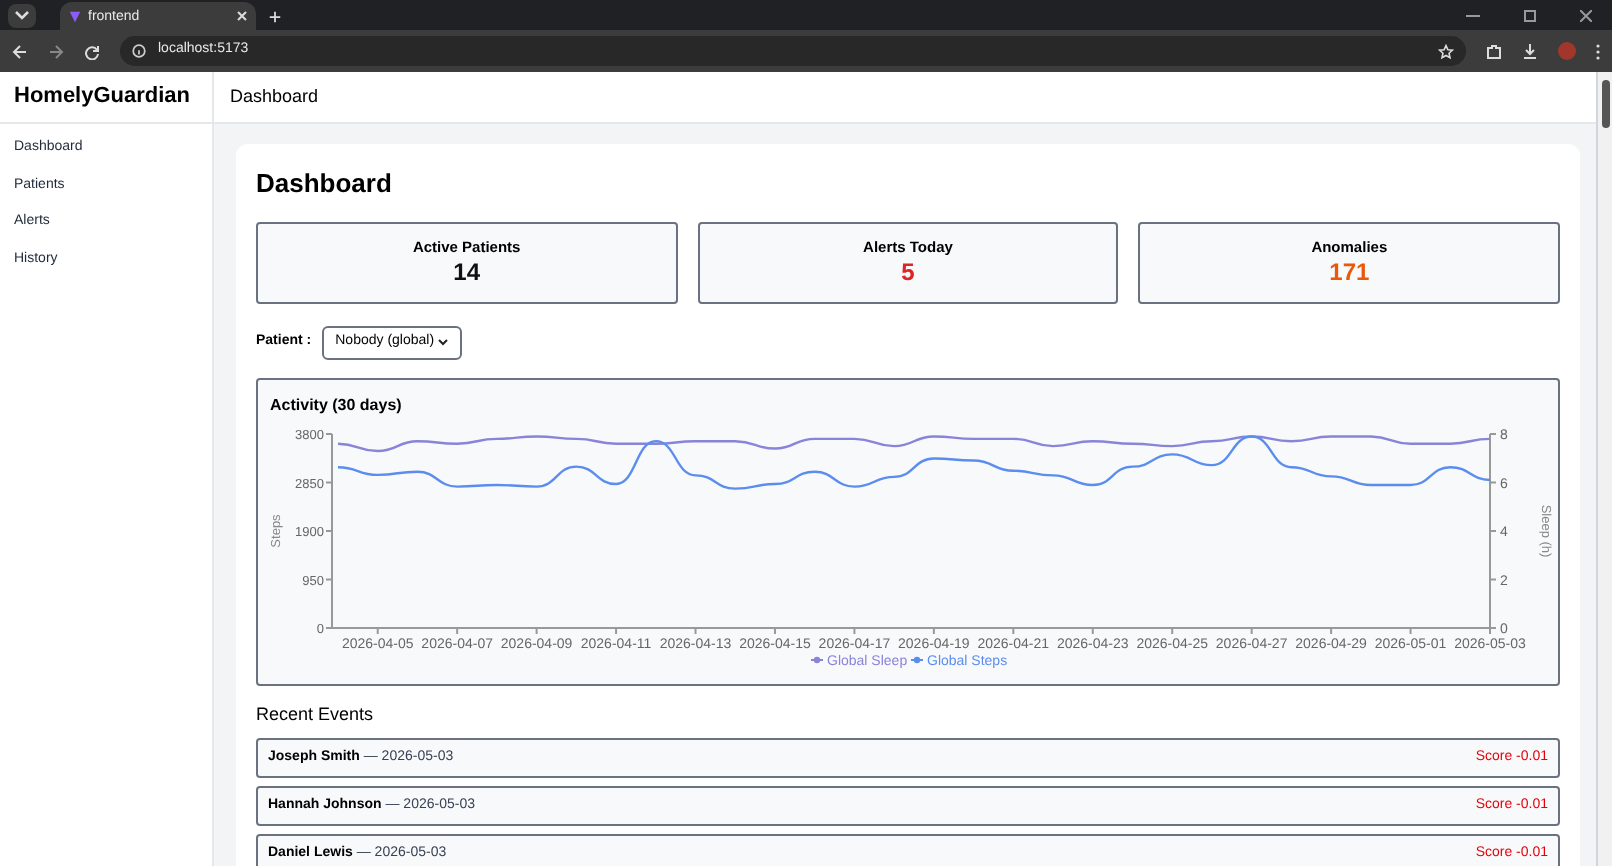 Image resolution: width=1612 pixels, height=866 pixels. Describe the element at coordinates (22, 16) in the screenshot. I see `tab-list-icon` at that location.